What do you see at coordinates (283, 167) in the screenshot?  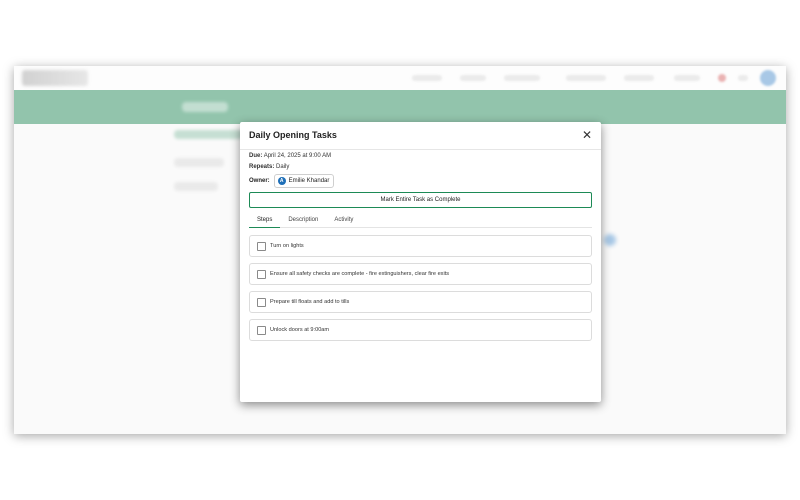 I see `repeats-value: Daily` at bounding box center [283, 167].